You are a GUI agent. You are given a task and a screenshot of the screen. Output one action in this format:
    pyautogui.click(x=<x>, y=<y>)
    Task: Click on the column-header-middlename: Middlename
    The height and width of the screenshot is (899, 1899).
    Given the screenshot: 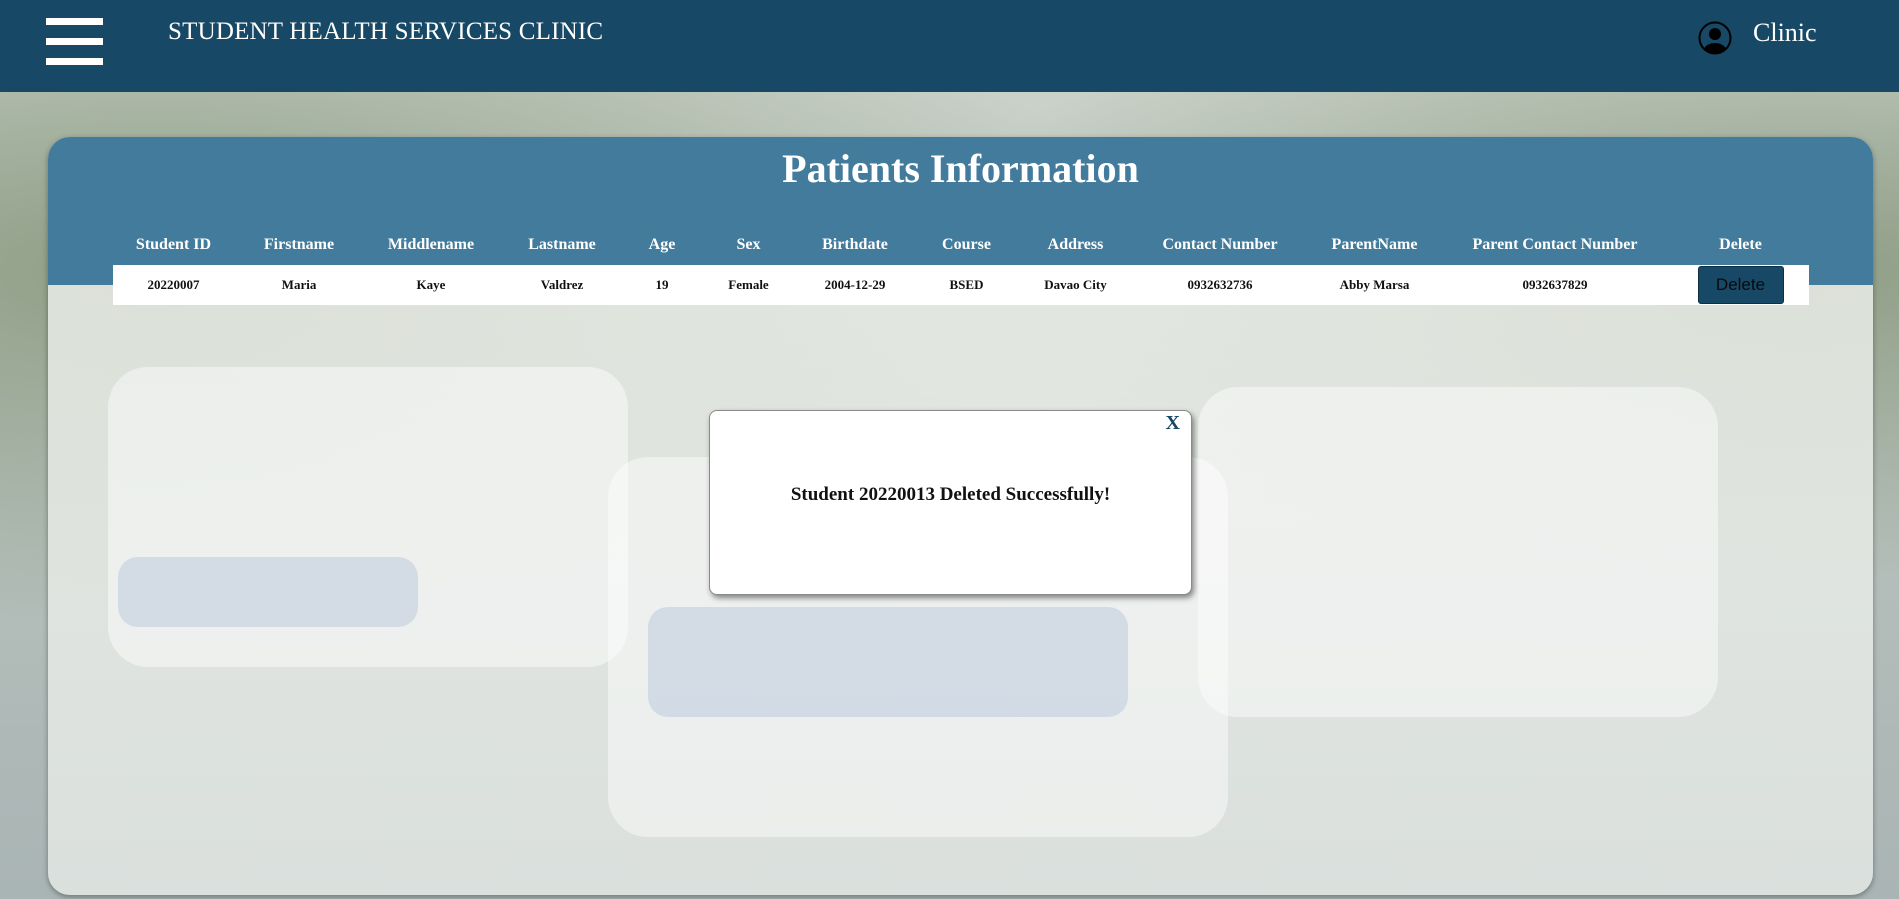 What is the action you would take?
    pyautogui.click(x=431, y=244)
    